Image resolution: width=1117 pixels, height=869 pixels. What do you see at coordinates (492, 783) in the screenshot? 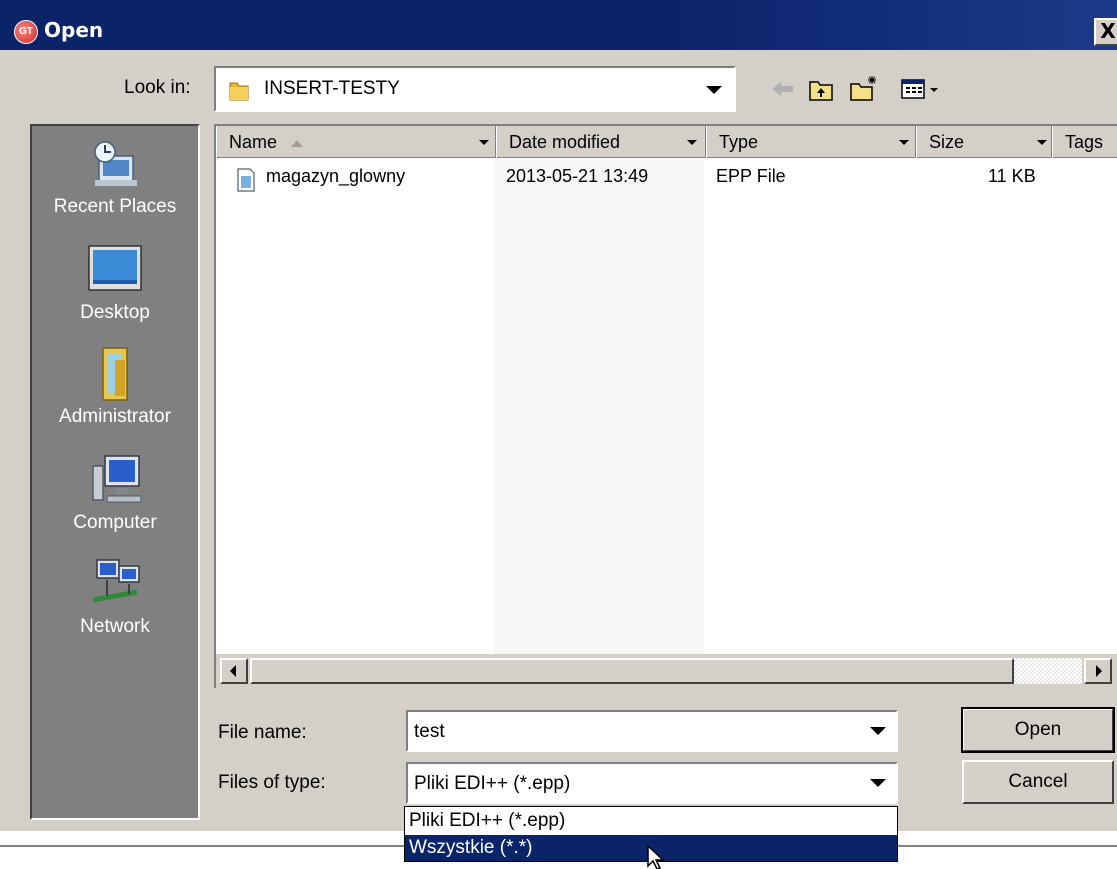
I see `file-type-value: Pliki EDI++ (*.epp)` at bounding box center [492, 783].